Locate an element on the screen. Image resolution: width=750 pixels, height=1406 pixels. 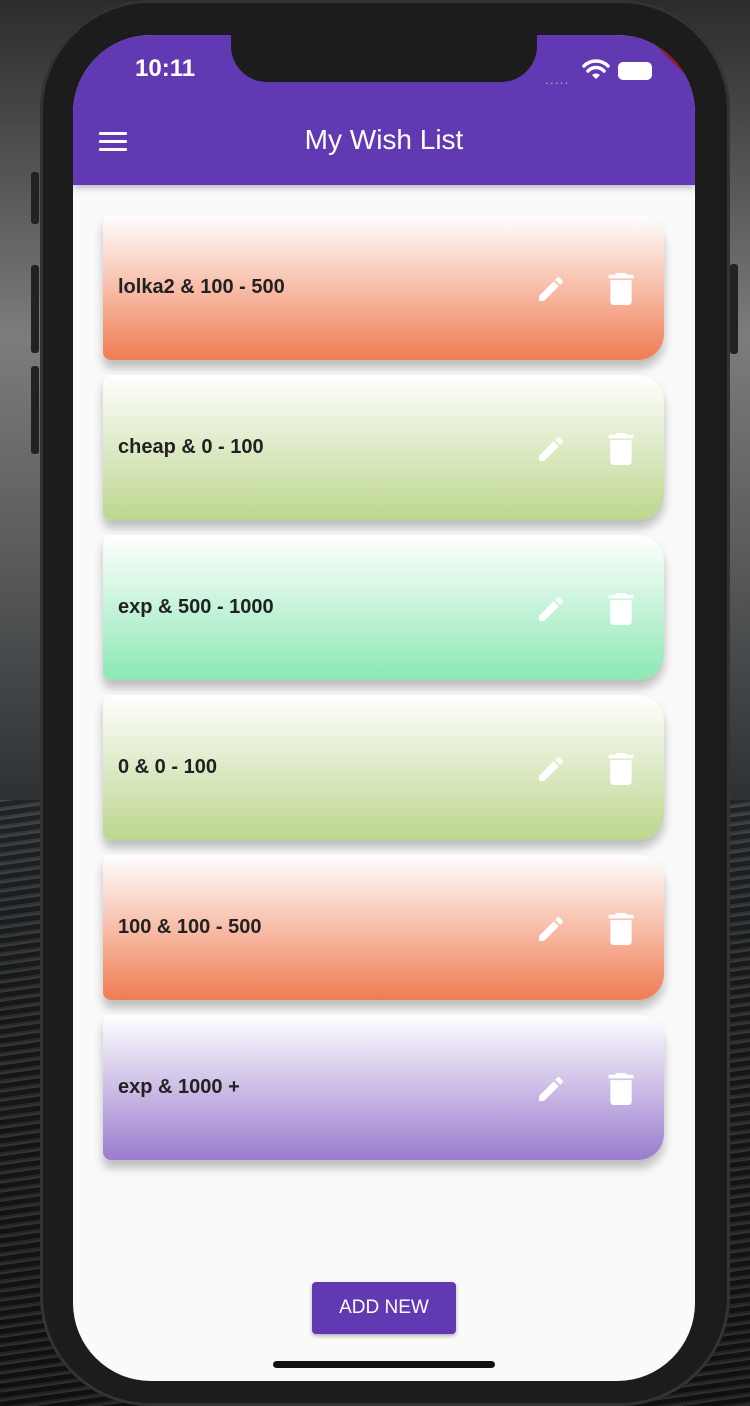
add-new-button: ADD NEW is located at coordinates (384, 1308).